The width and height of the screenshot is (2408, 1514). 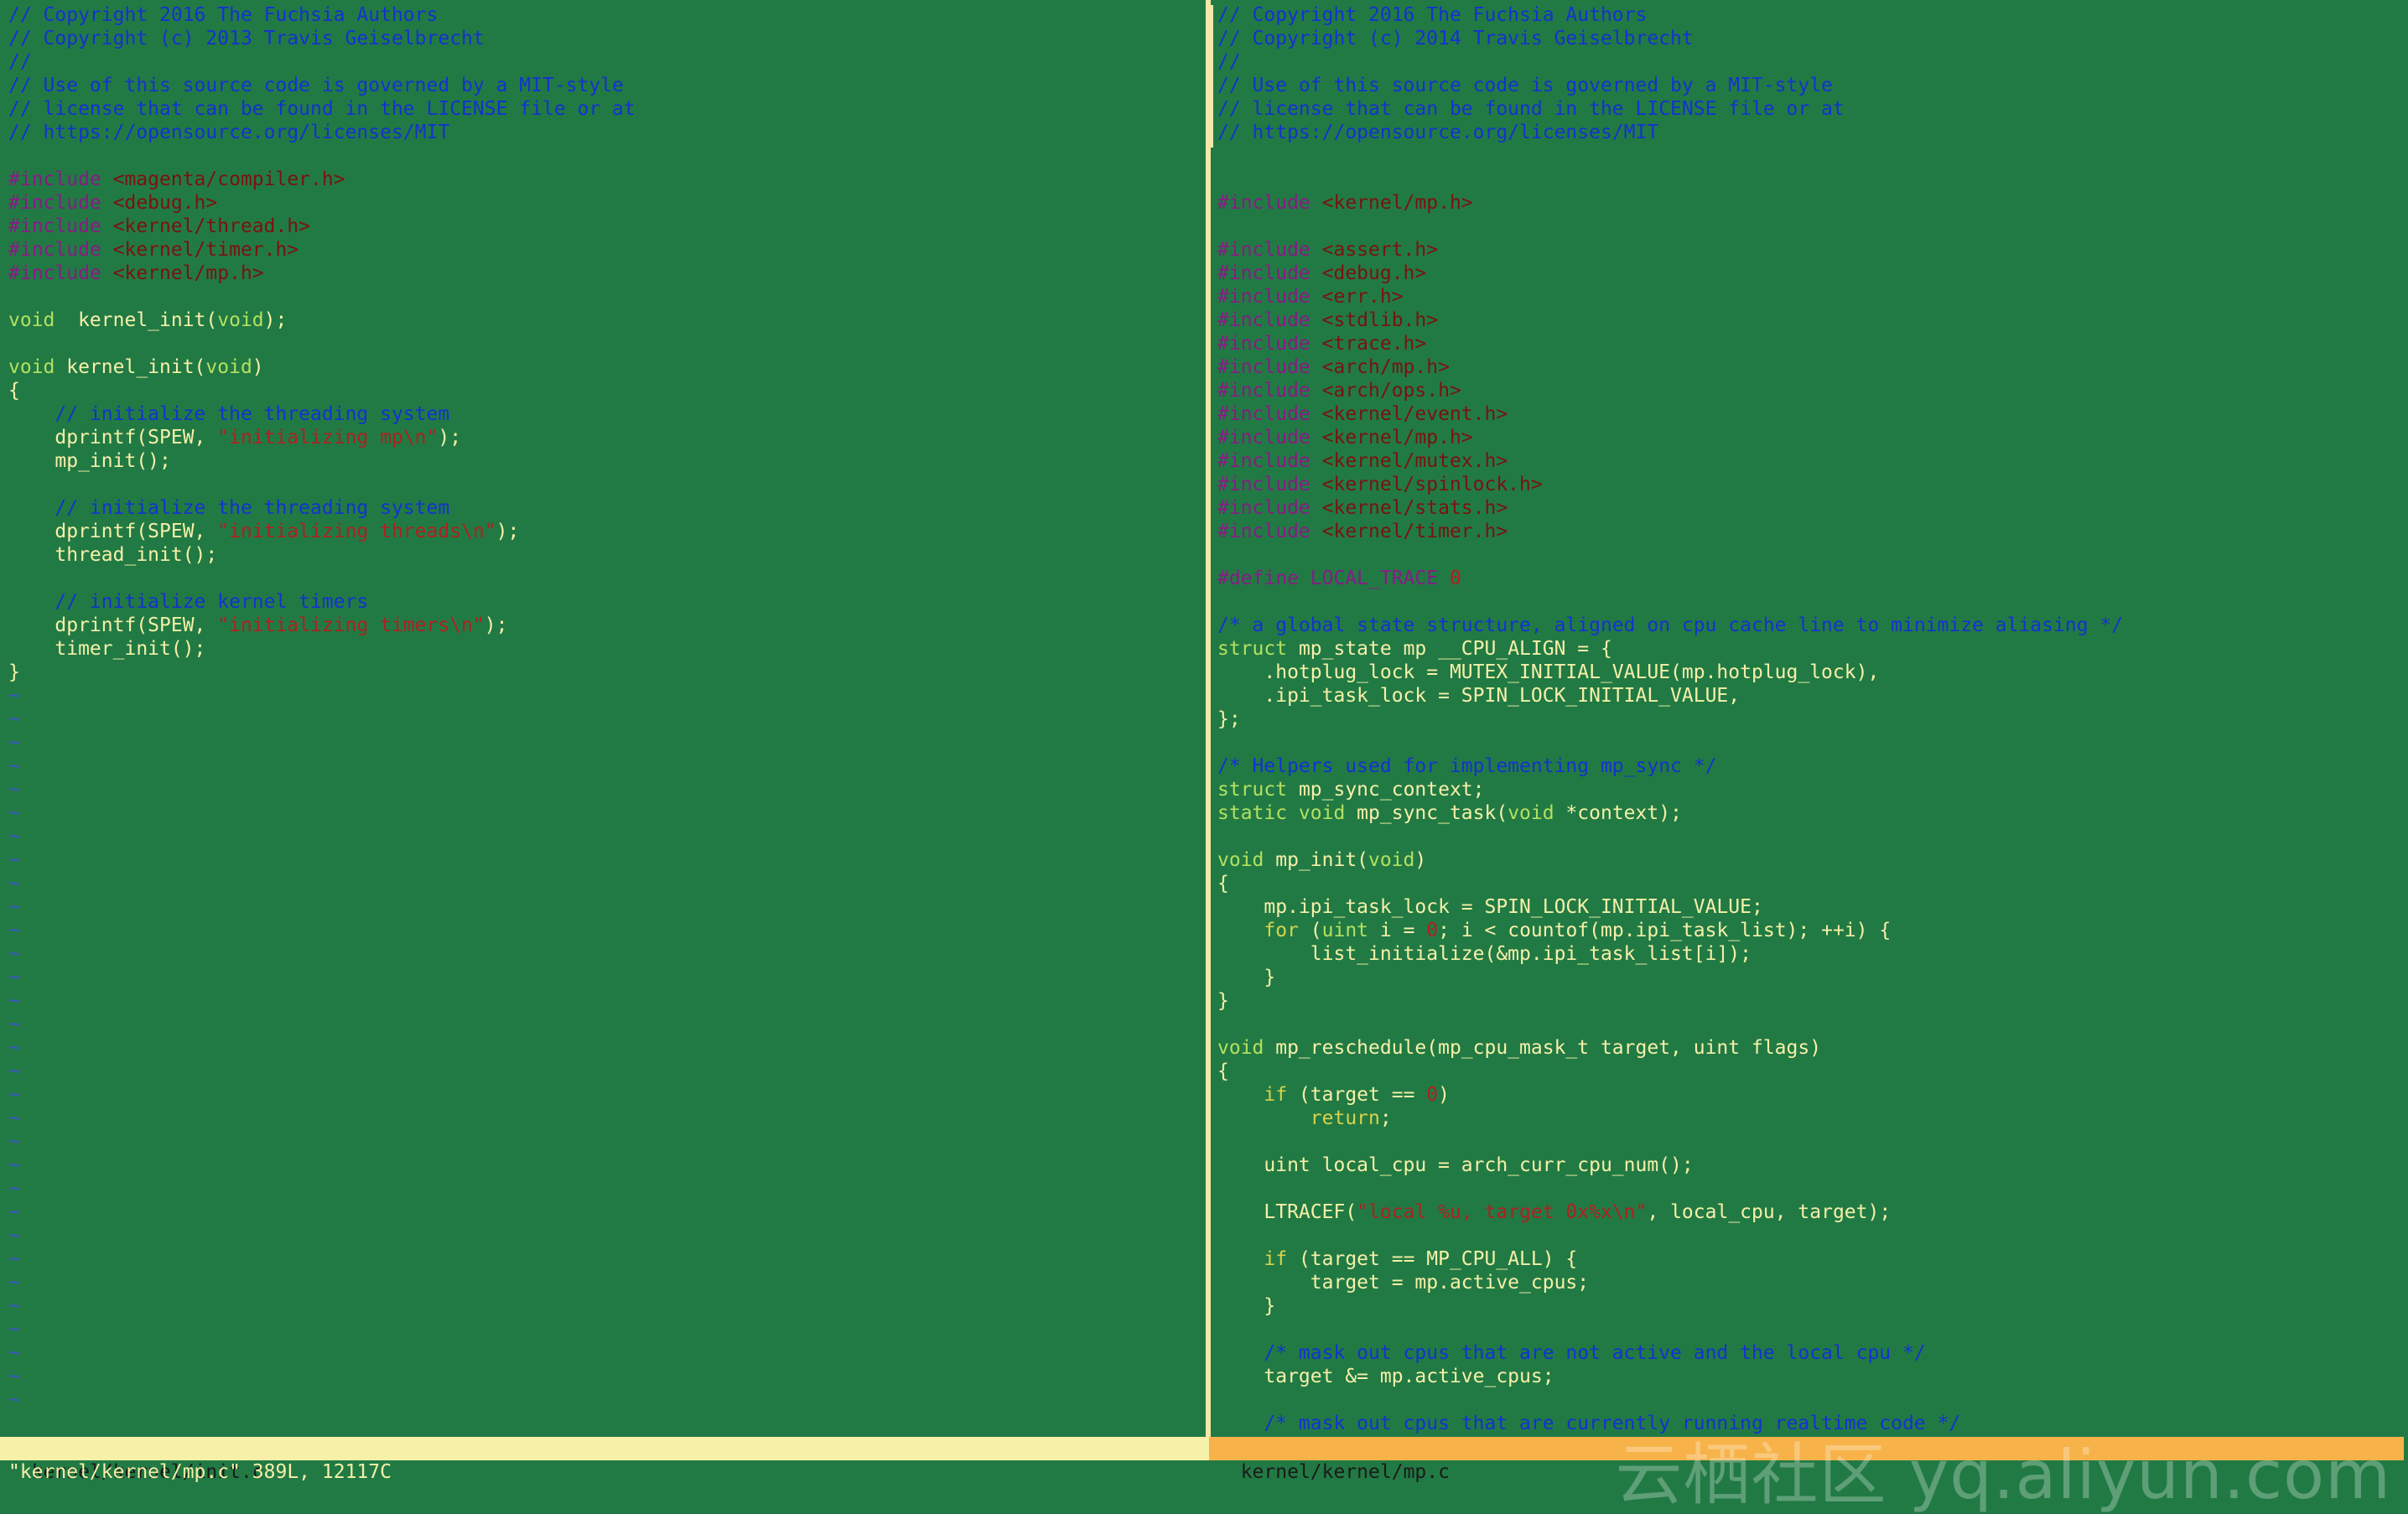 I want to click on left-code-line: {, so click(x=14, y=391).